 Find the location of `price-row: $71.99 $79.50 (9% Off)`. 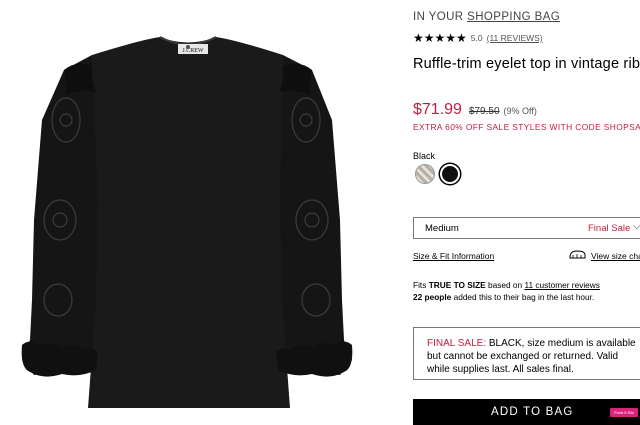

price-row: $71.99 $79.50 (9% Off) is located at coordinates (475, 110).